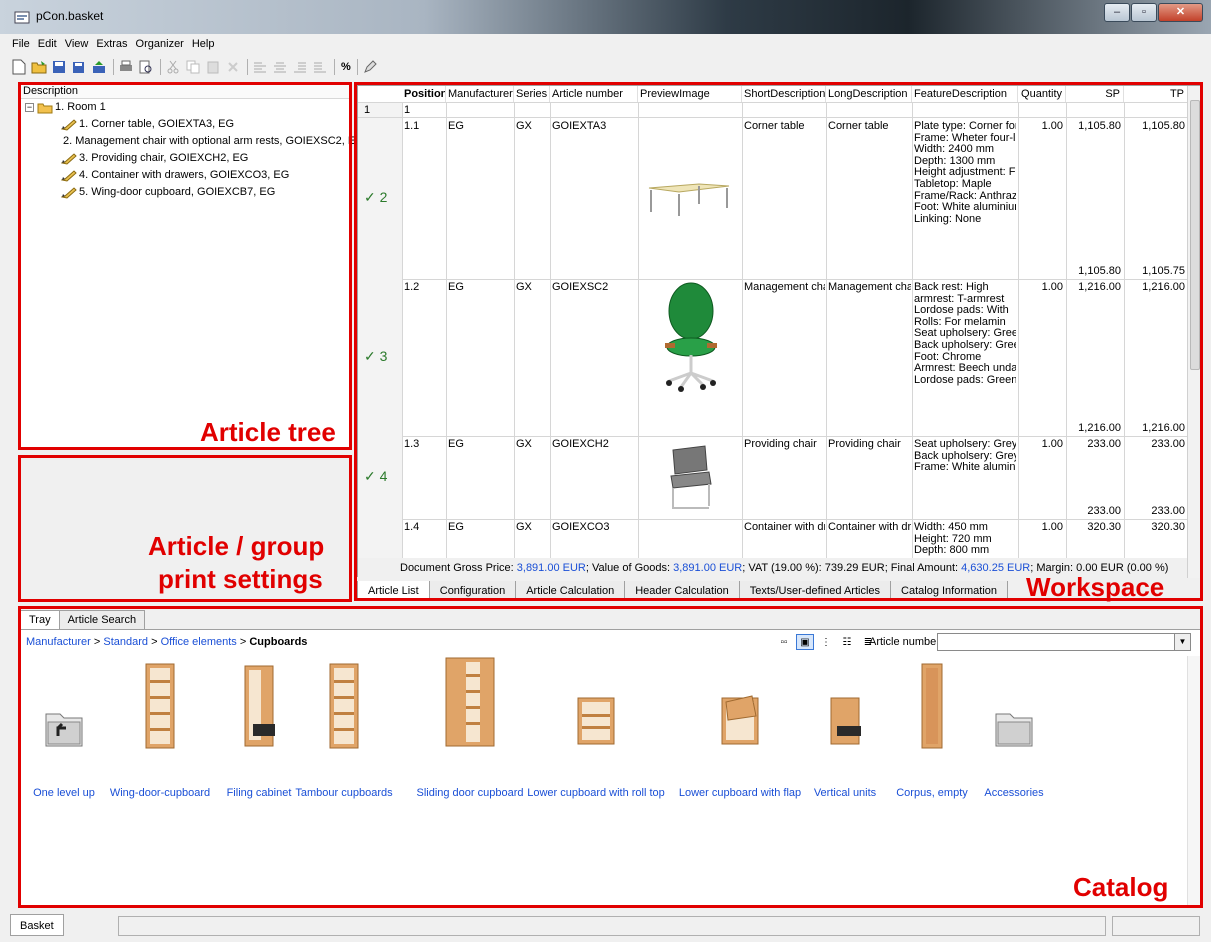 The width and height of the screenshot is (1211, 942). What do you see at coordinates (1144, 12) in the screenshot?
I see `maximize-button: ▫` at bounding box center [1144, 12].